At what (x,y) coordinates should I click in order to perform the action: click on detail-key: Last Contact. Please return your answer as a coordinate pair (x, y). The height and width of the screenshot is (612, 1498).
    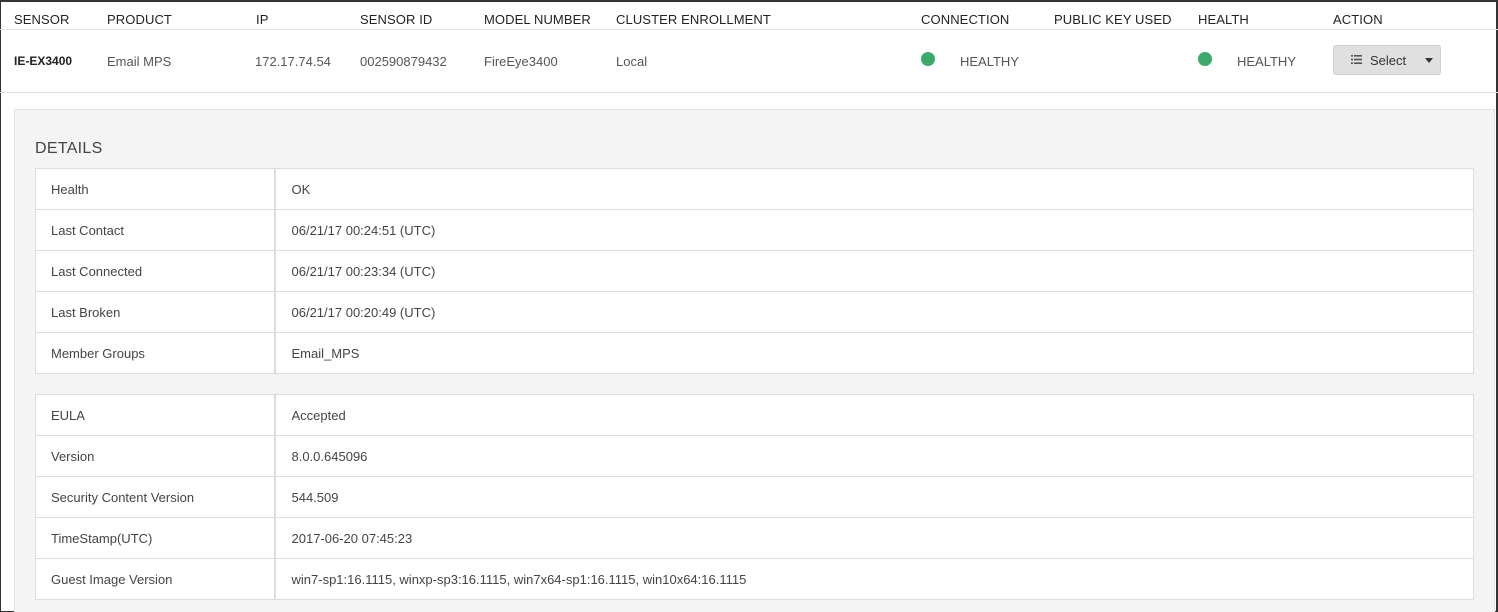
    Looking at the image, I should click on (155, 230).